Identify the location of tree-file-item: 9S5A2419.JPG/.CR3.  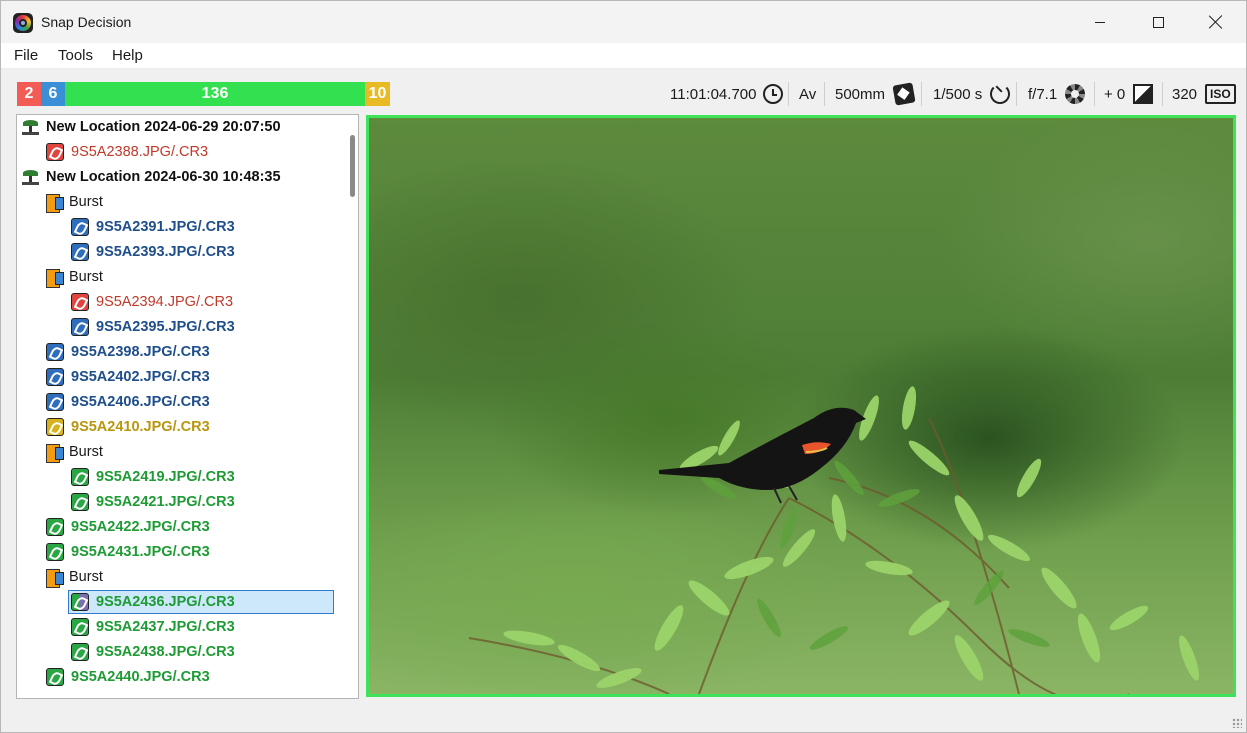
(153, 477).